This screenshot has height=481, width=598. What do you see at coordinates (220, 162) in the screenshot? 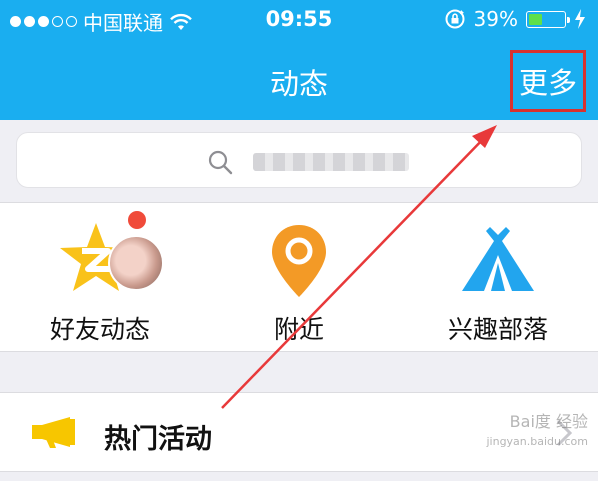
I see `search-icon` at bounding box center [220, 162].